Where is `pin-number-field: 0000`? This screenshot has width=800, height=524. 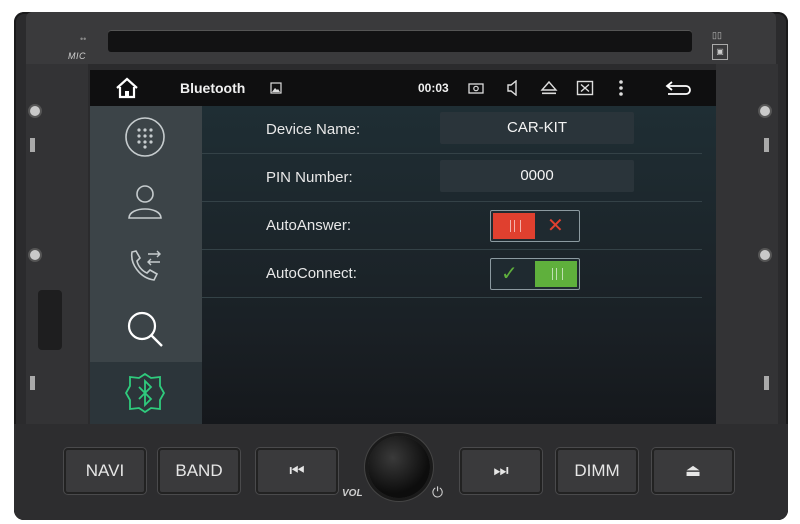
pin-number-field: 0000 is located at coordinates (537, 176).